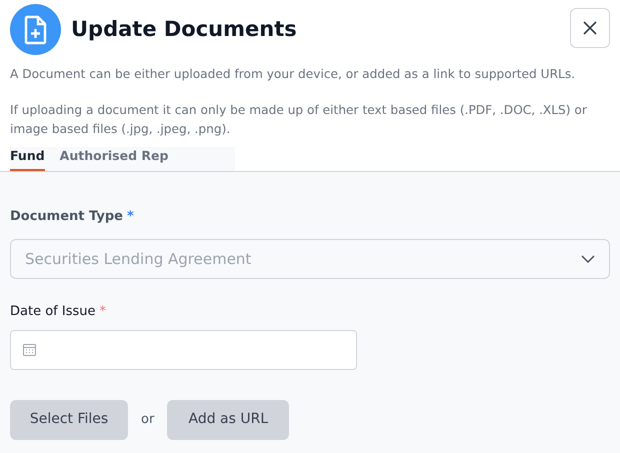 This screenshot has height=453, width=620. Describe the element at coordinates (184, 29) in the screenshot. I see `dialog-title: Update Documents` at that location.